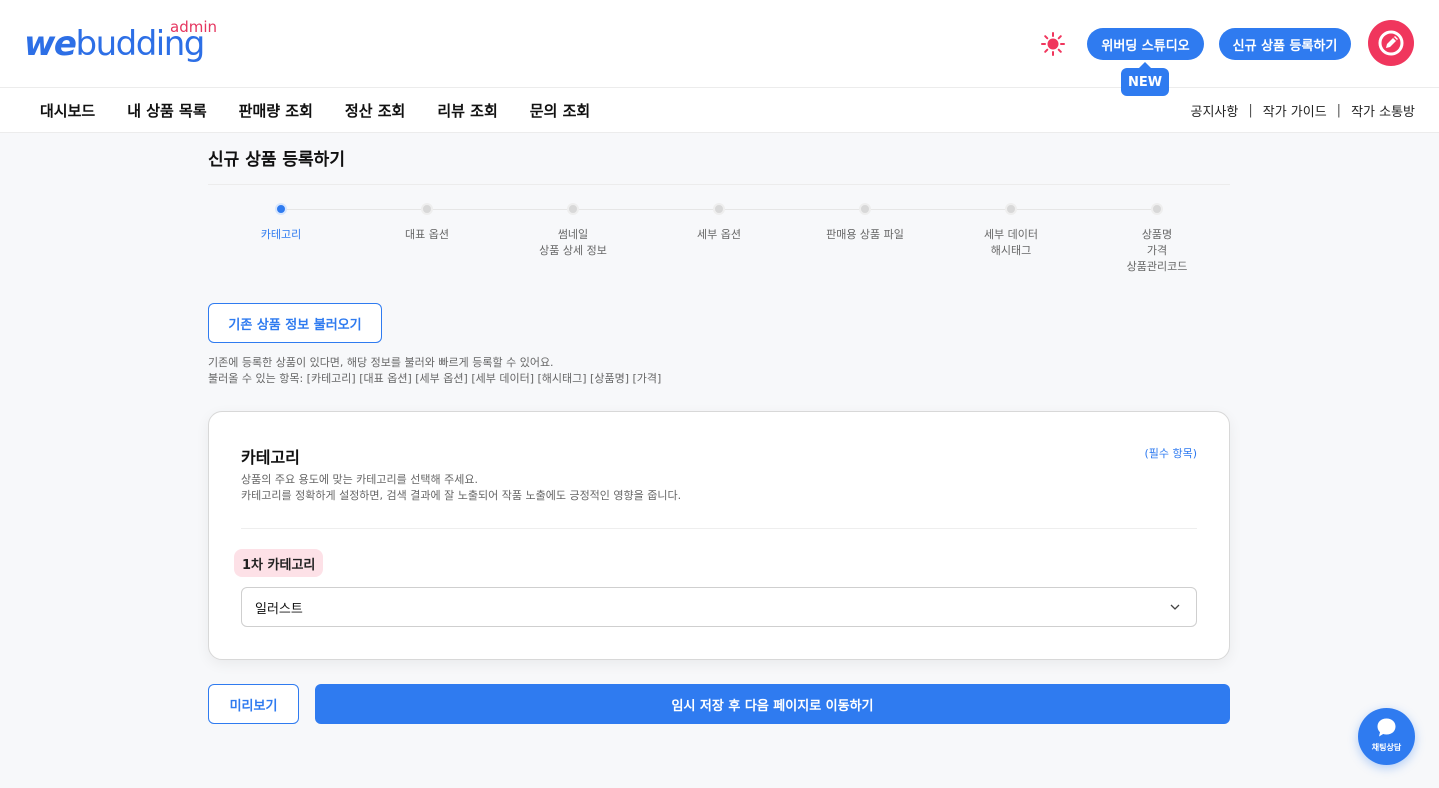 The width and height of the screenshot is (1439, 788). I want to click on preview-button: 미리보기, so click(253, 704).